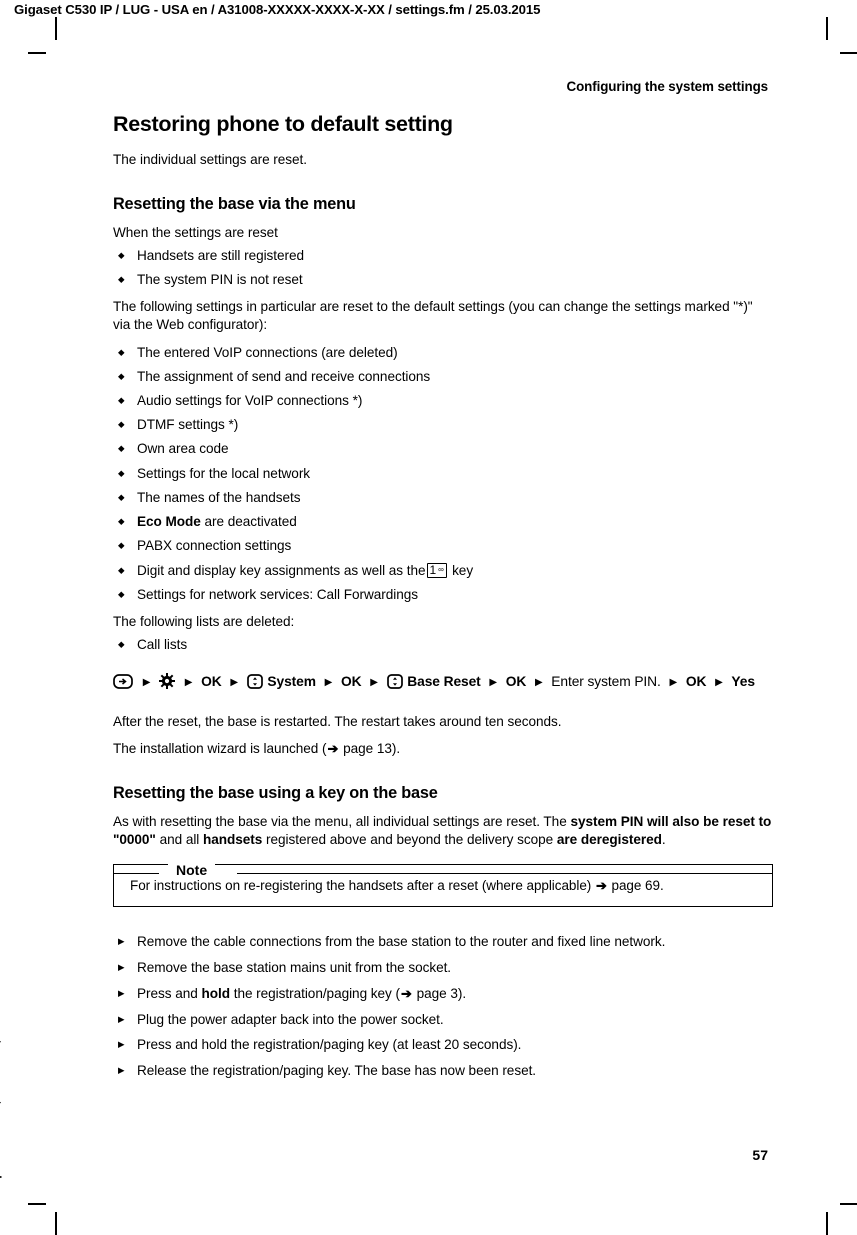 This screenshot has width=857, height=1235. I want to click on intro-part: ., so click(663, 840).